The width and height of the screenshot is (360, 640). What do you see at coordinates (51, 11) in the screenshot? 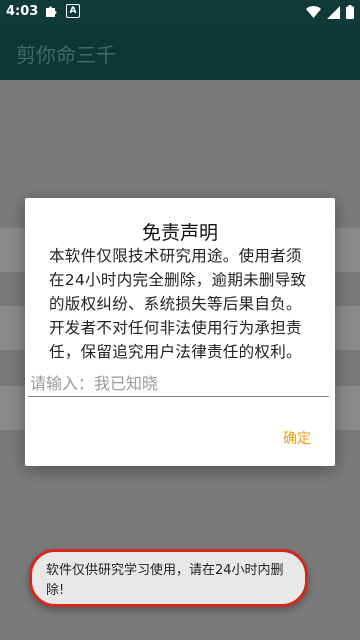
I see `puzzle-icon` at bounding box center [51, 11].